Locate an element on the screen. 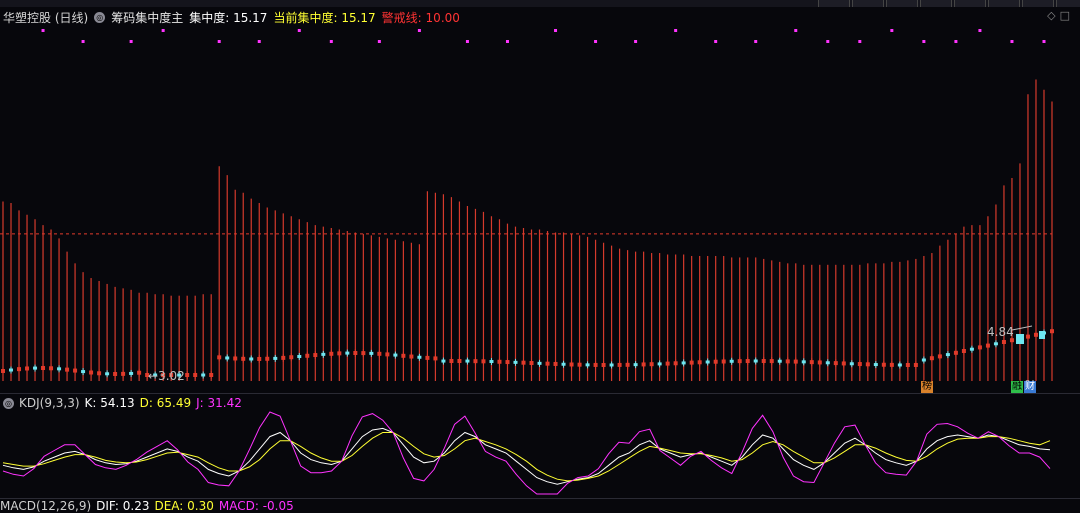 Image resolution: width=1080 pixels, height=513 pixels. kdj-title: KDJ(9,3,3) is located at coordinates (49, 403).